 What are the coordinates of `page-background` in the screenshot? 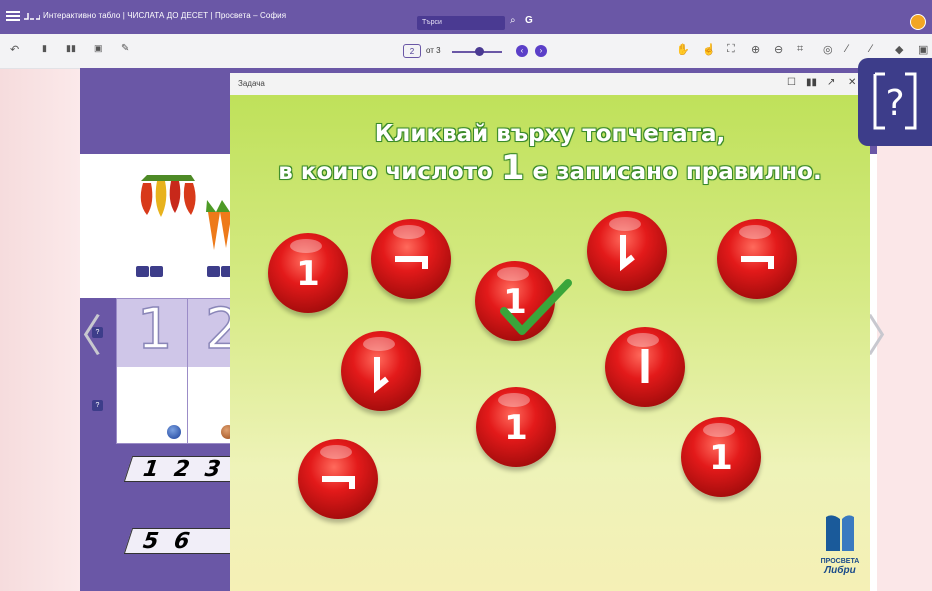 It's located at (40, 295).